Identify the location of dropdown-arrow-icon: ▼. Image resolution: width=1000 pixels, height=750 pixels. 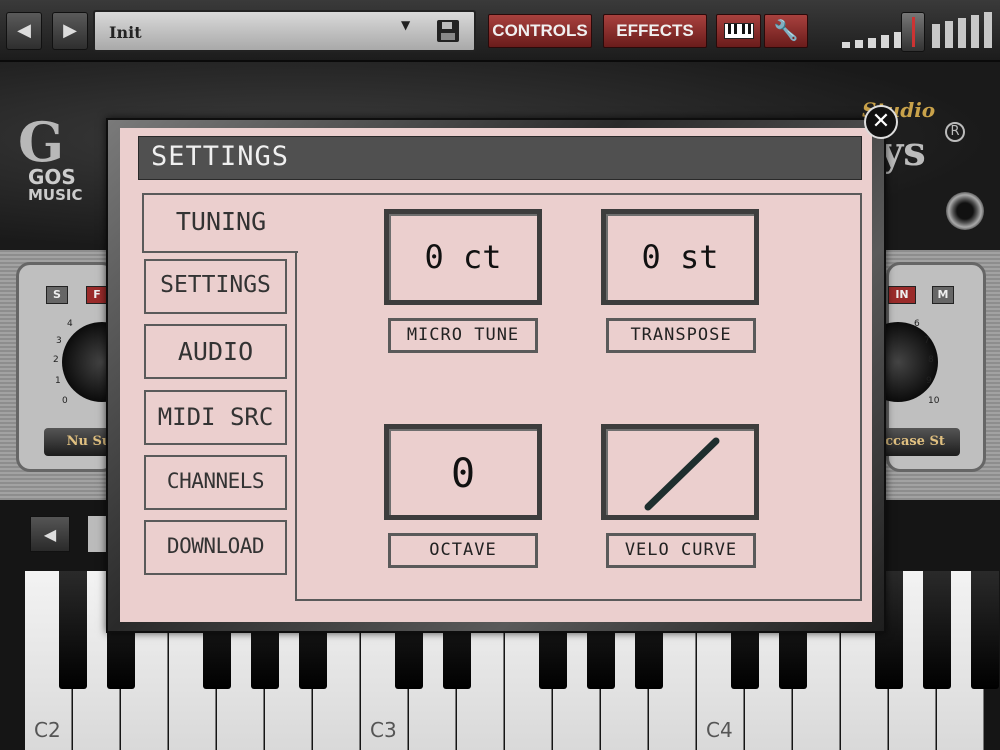
(405, 25).